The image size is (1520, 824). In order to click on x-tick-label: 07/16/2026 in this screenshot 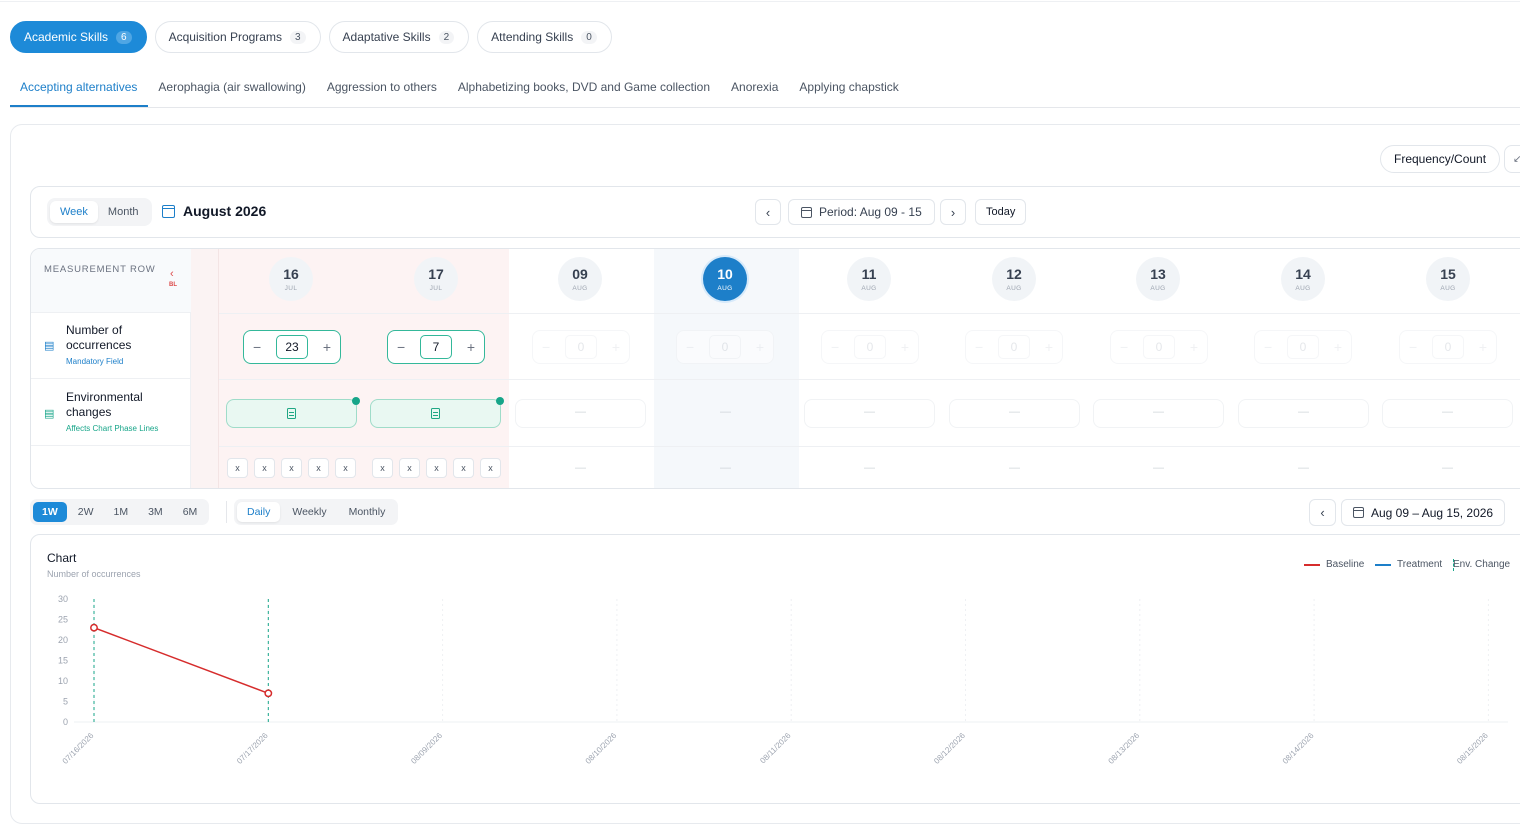, I will do `click(78, 748)`.